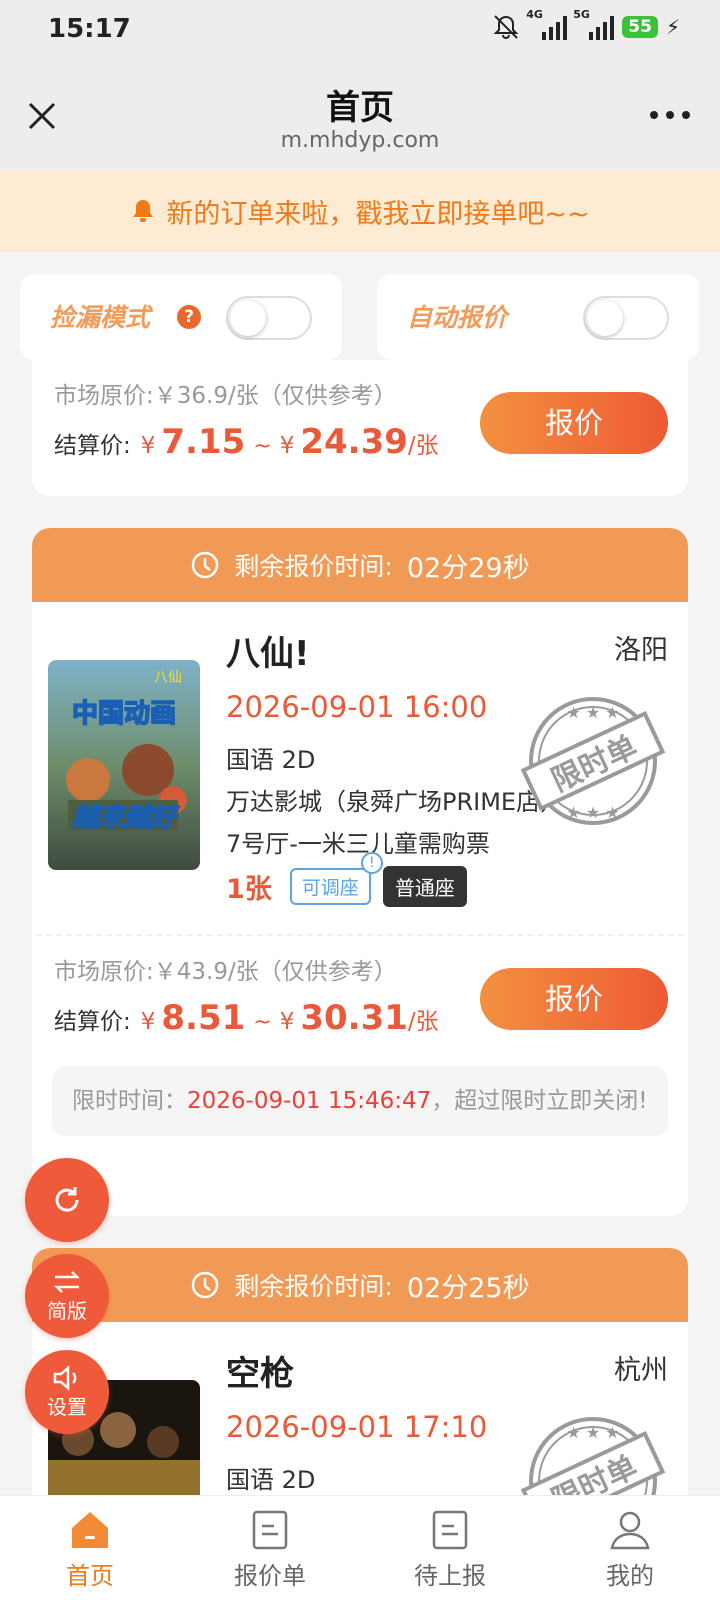 The height and width of the screenshot is (1600, 720). I want to click on pickup-mode-label: 捡漏模式, so click(100, 317).